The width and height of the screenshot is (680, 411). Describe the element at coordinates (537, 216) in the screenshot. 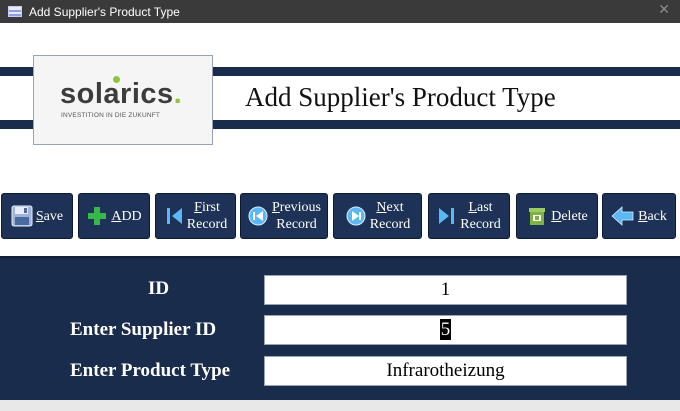

I see `trash-icon` at that location.